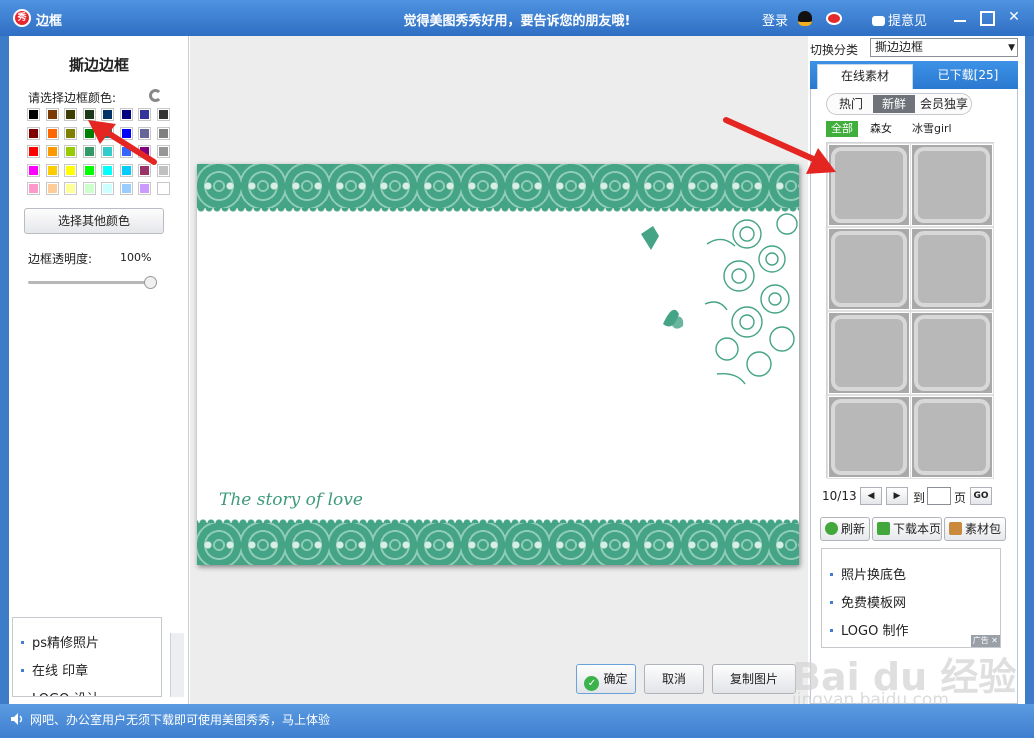 The image size is (1034, 738). What do you see at coordinates (517, 21) in the screenshot?
I see `slogan-text: 觉得美图秀秀好用，要告诉您的朋友哦!` at bounding box center [517, 21].